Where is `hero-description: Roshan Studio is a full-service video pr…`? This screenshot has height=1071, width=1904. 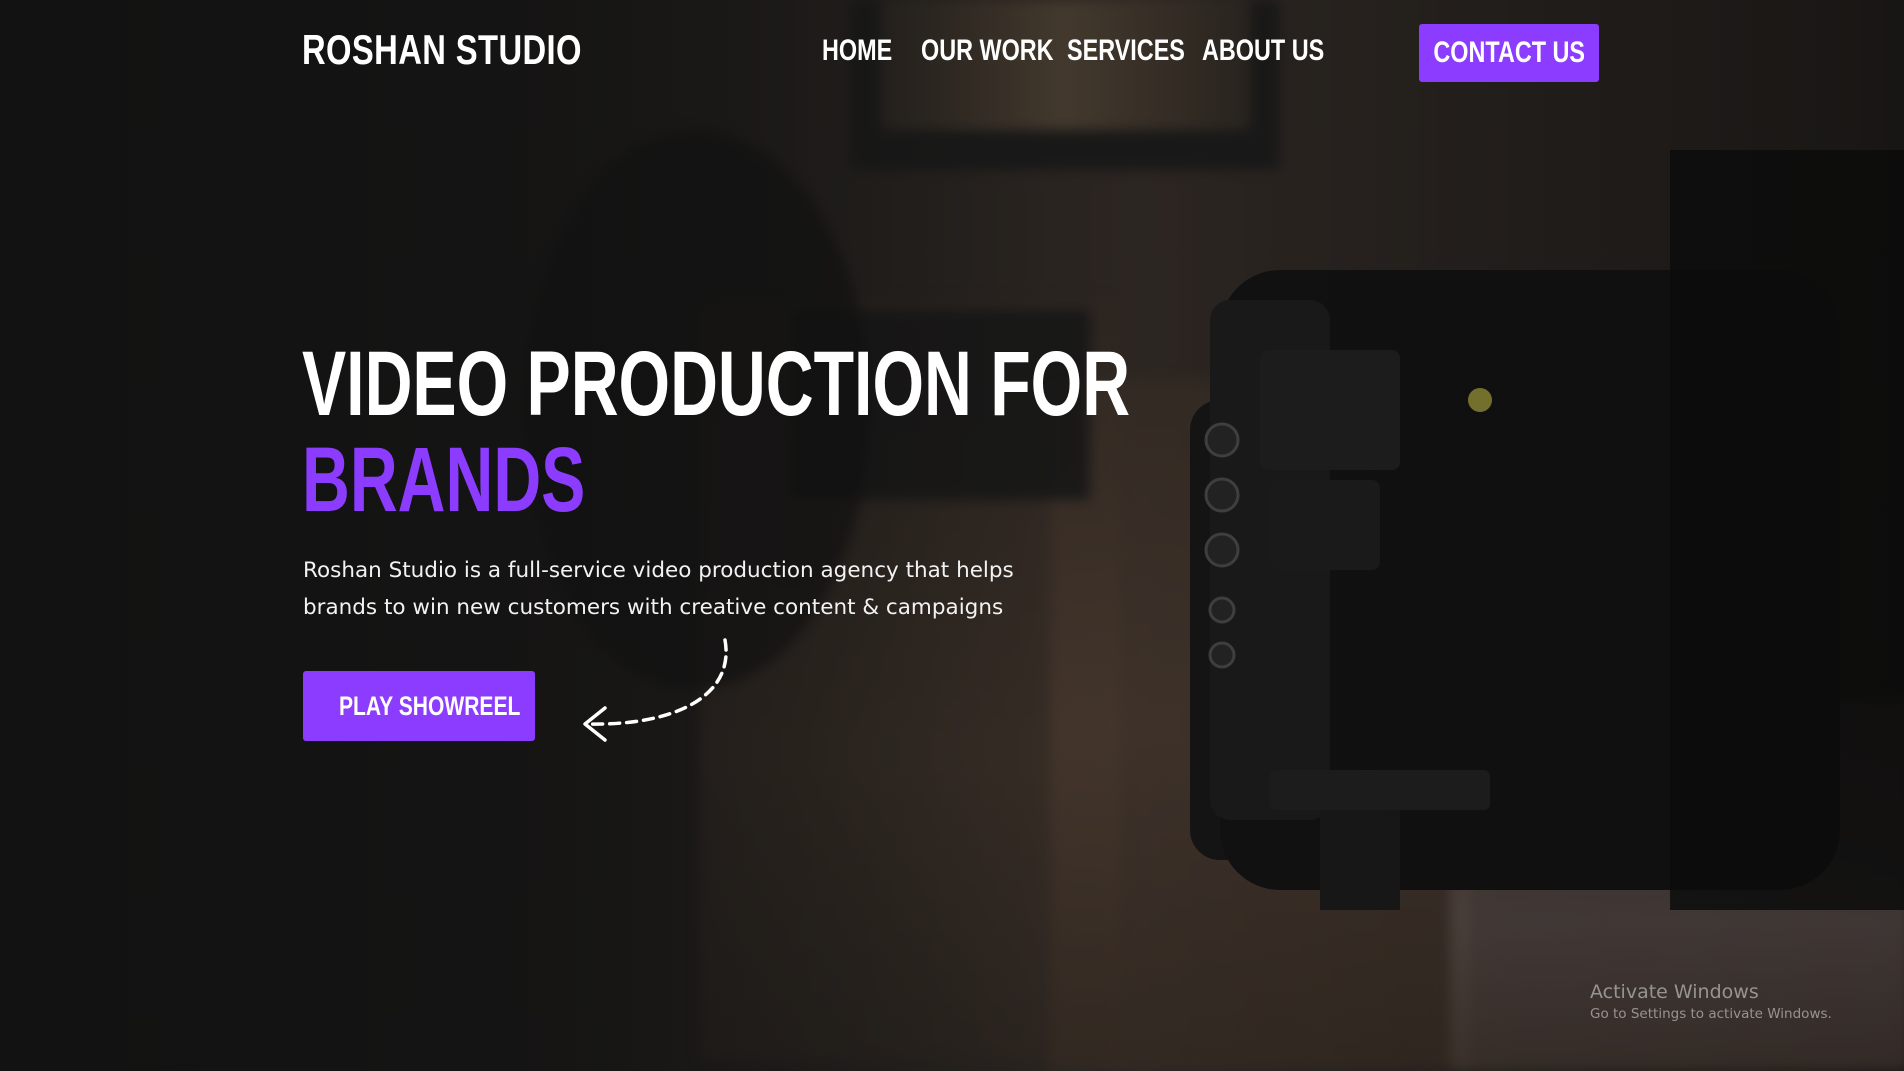 hero-description: Roshan Studio is a full-service video pr… is located at coordinates (658, 589).